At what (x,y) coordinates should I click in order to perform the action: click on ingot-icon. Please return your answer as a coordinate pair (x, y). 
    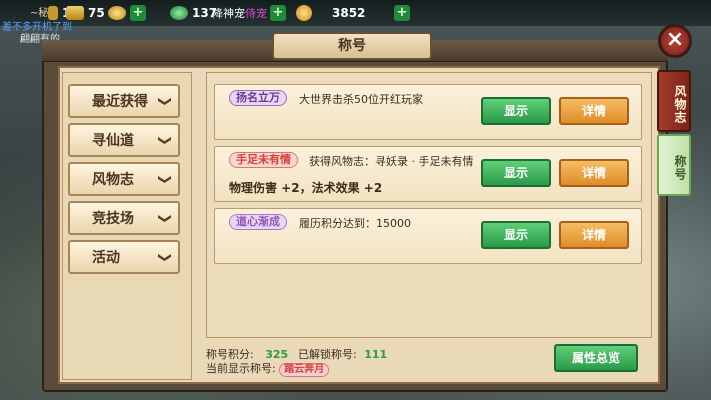
    Looking at the image, I should click on (117, 13).